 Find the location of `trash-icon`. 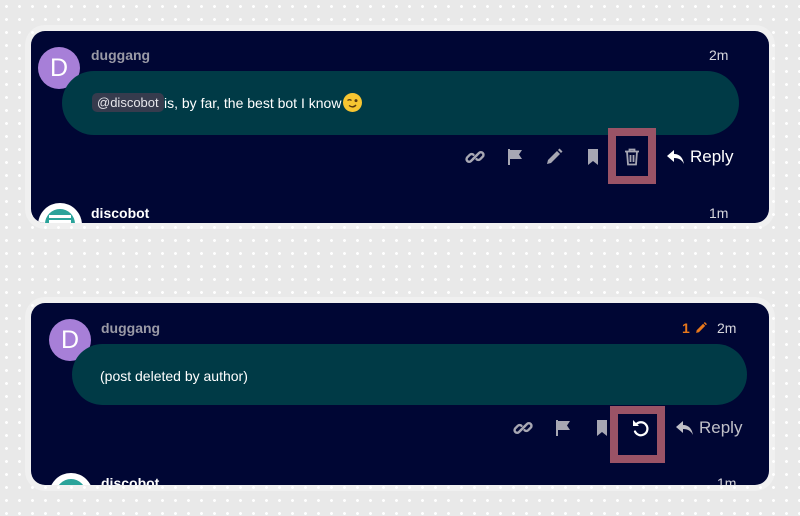

trash-icon is located at coordinates (632, 157).